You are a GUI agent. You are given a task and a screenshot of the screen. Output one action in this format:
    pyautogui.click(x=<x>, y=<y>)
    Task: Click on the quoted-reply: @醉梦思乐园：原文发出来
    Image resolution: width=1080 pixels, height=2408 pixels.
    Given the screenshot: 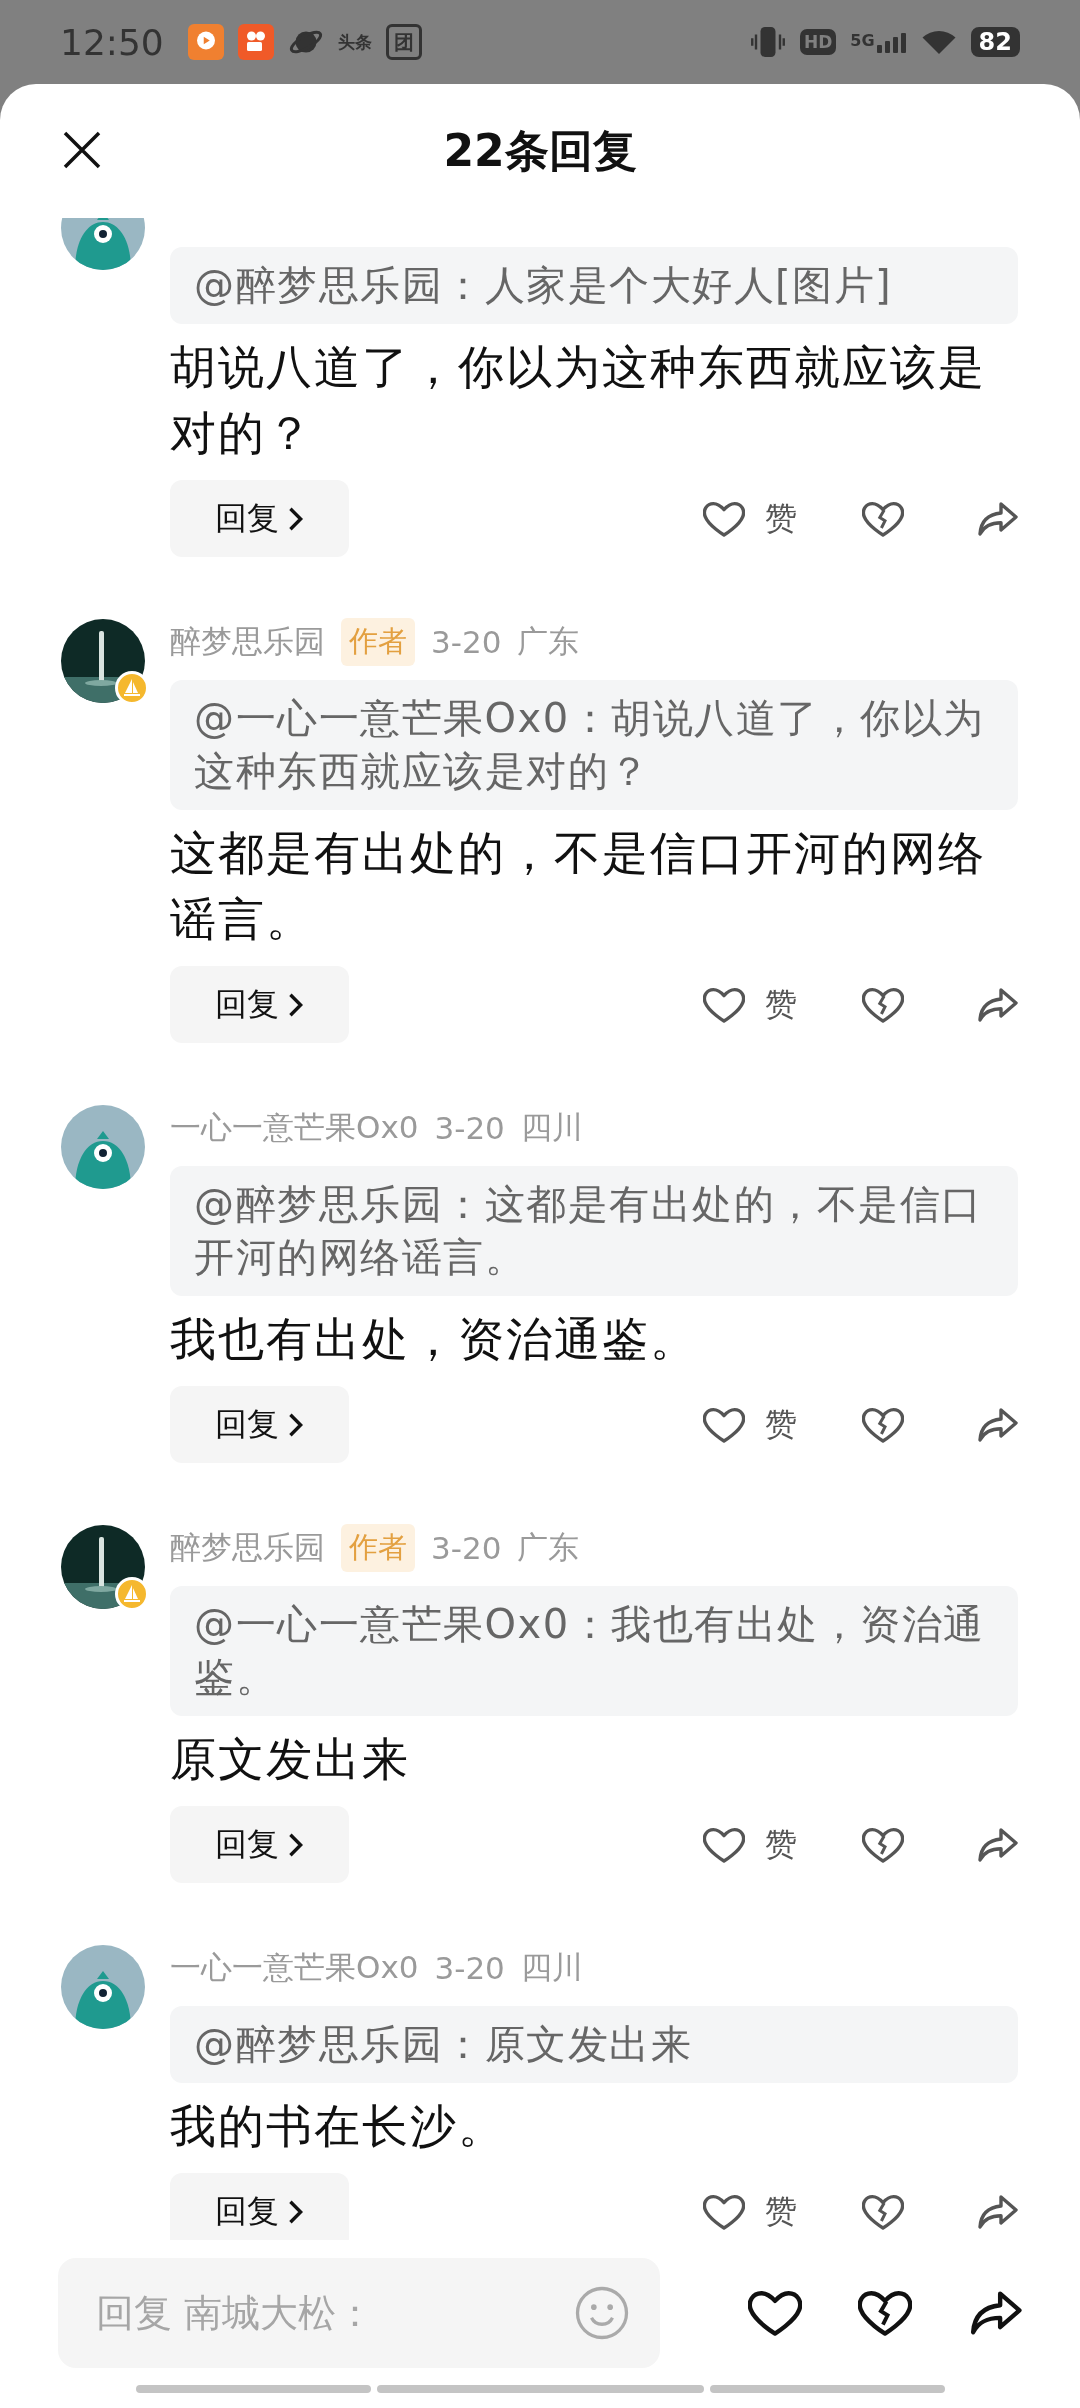 What is the action you would take?
    pyautogui.click(x=594, y=2044)
    